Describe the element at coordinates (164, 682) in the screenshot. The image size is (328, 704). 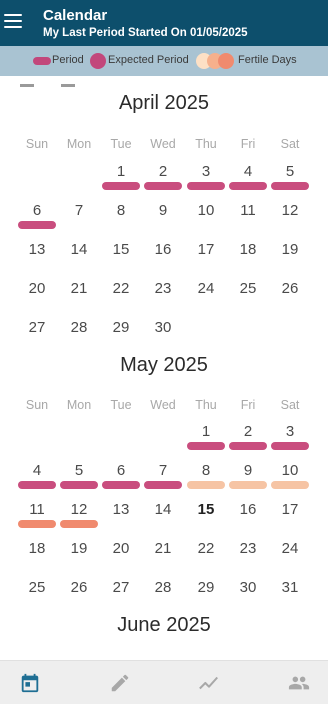
I see `bottom-navigation` at that location.